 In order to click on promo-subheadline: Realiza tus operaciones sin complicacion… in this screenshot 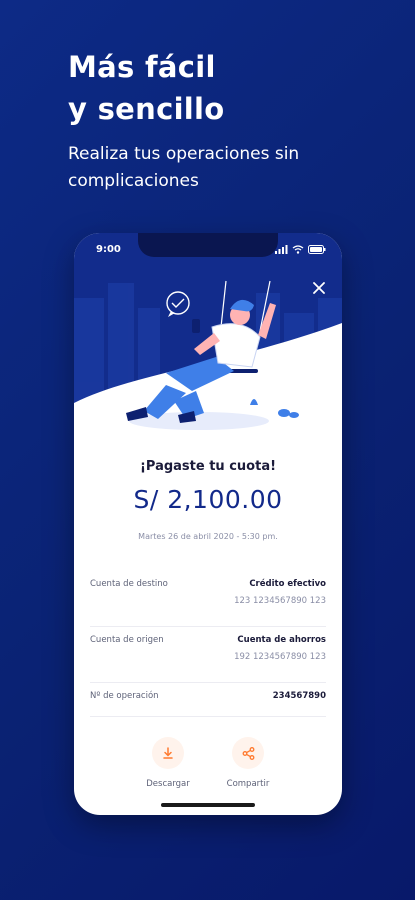, I will do `click(228, 168)`.